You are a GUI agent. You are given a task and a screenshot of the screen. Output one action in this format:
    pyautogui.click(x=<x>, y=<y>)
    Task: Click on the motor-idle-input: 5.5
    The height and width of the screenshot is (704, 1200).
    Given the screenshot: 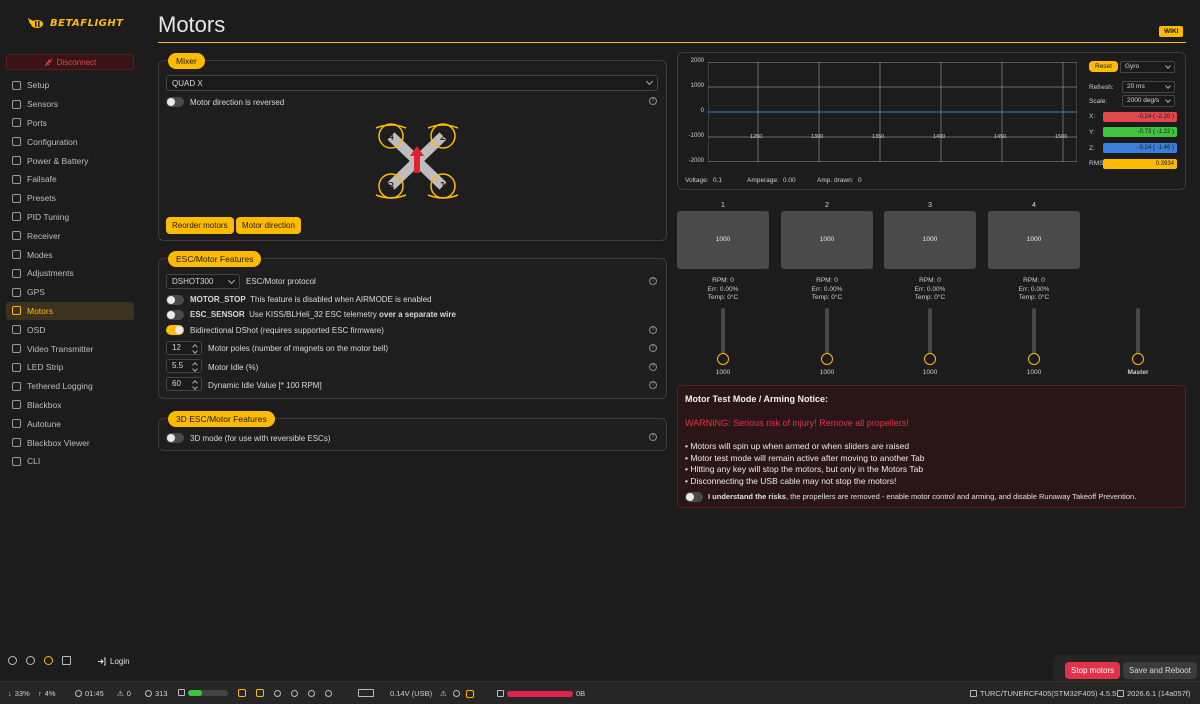 What is the action you would take?
    pyautogui.click(x=184, y=366)
    